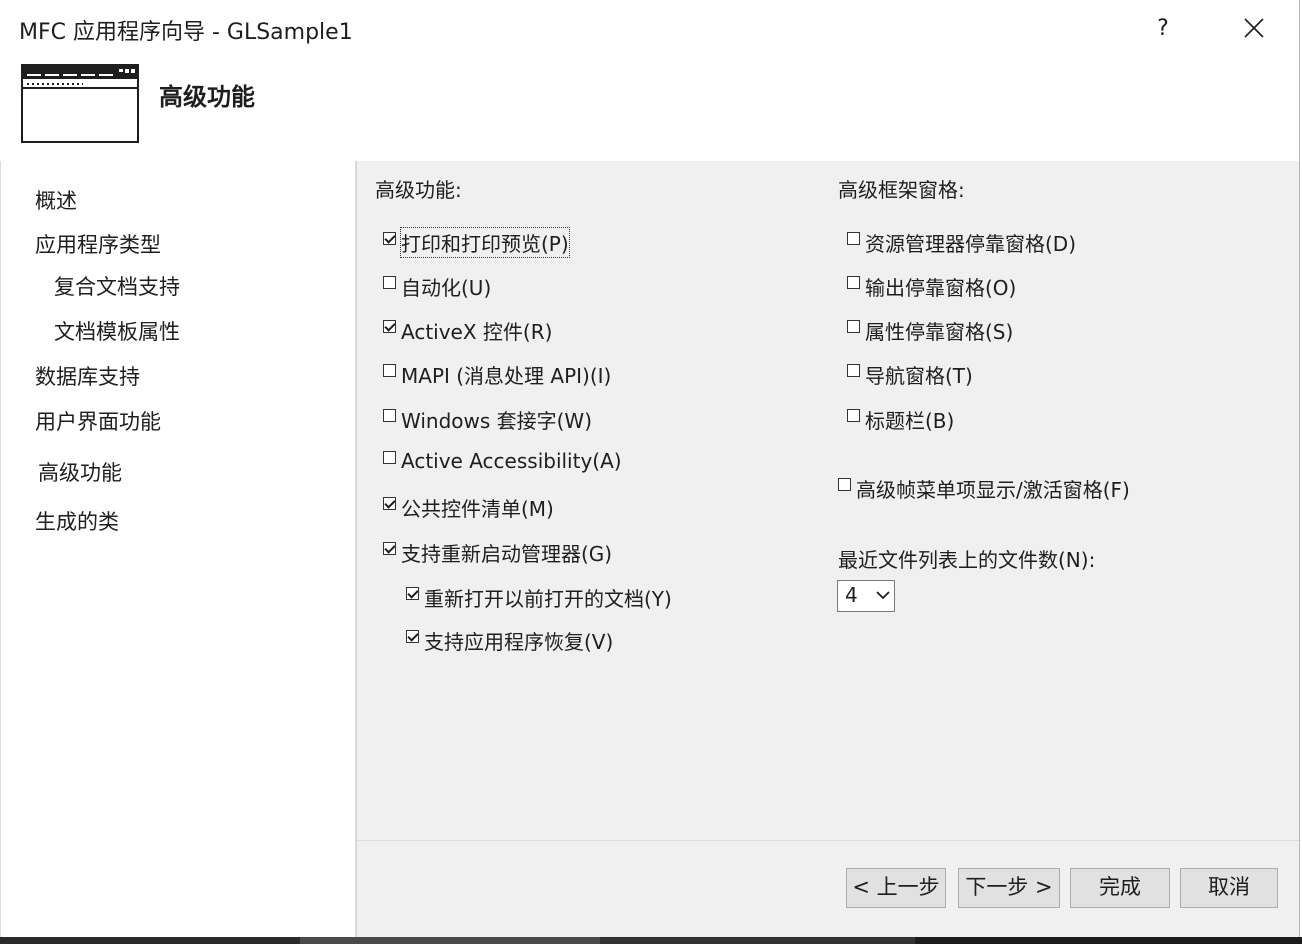 The width and height of the screenshot is (1302, 944). Describe the element at coordinates (389, 282) in the screenshot. I see `automation-checkbox` at that location.